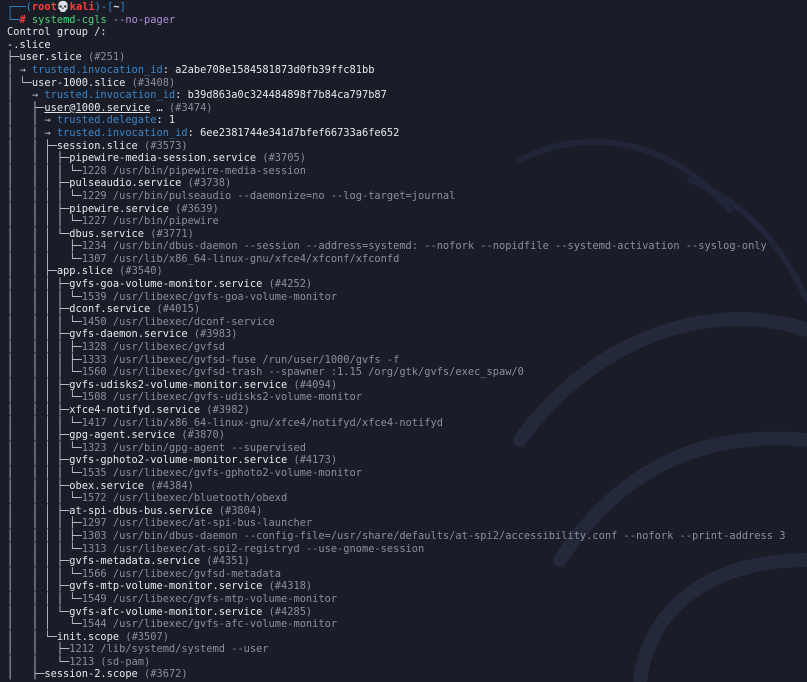  Describe the element at coordinates (110, 95) in the screenshot. I see `xattr-key: trusted.invocation_id` at that location.